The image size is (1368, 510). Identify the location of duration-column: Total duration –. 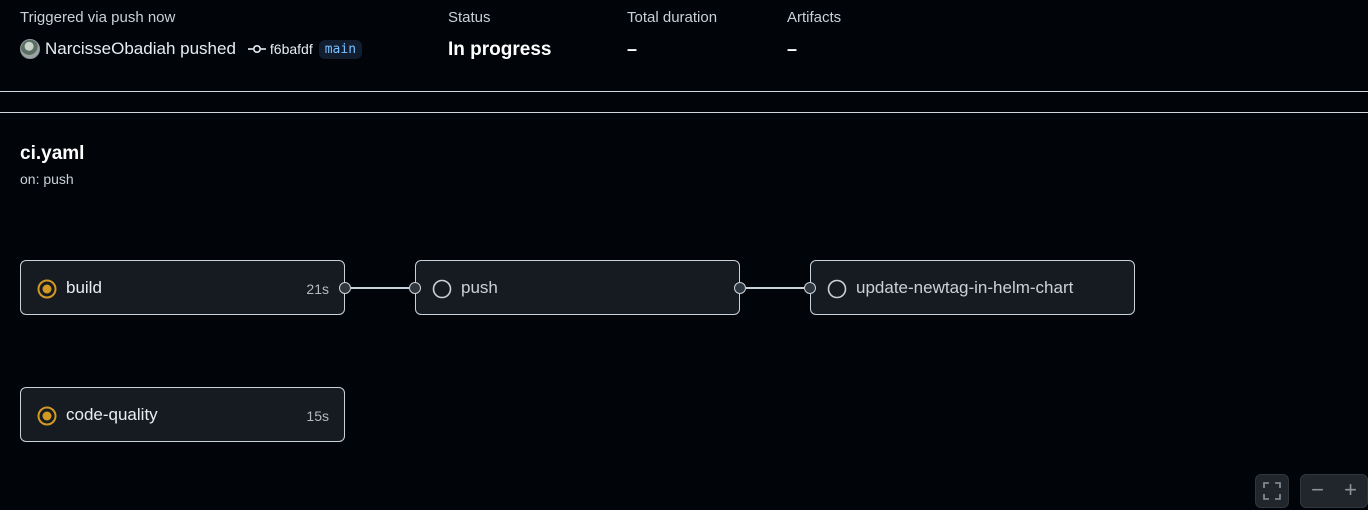
(672, 34).